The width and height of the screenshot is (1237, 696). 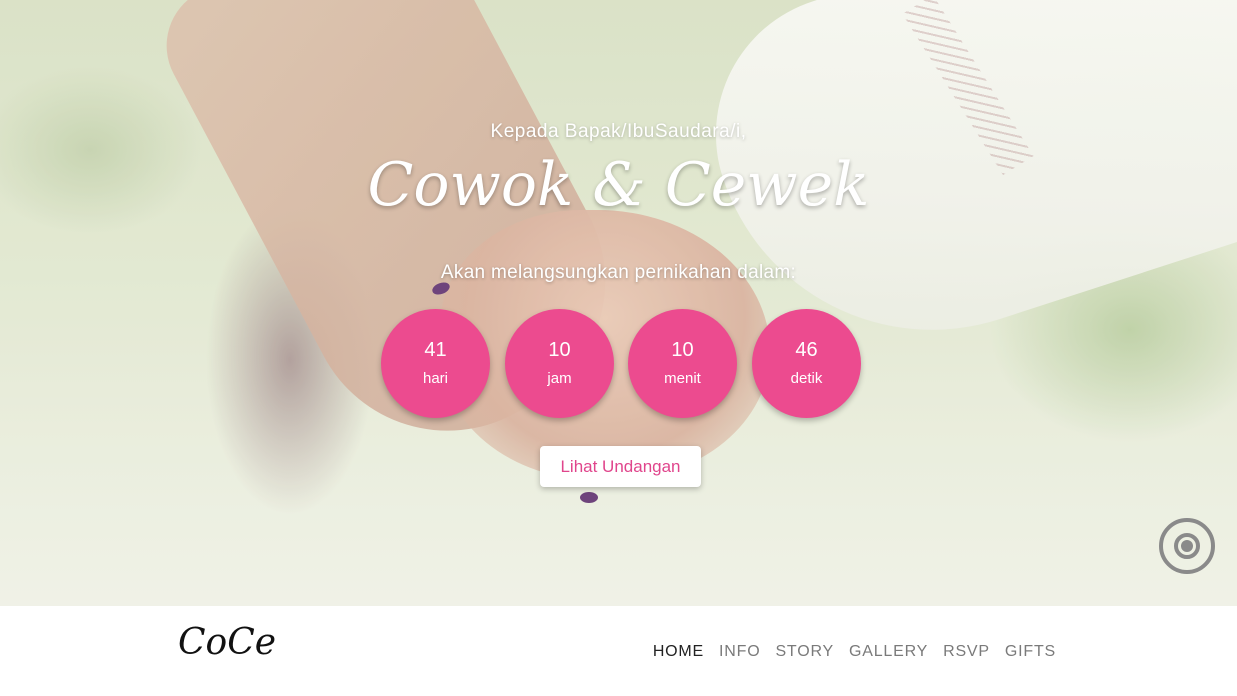 I want to click on nav-item-story: STORY, so click(x=804, y=652).